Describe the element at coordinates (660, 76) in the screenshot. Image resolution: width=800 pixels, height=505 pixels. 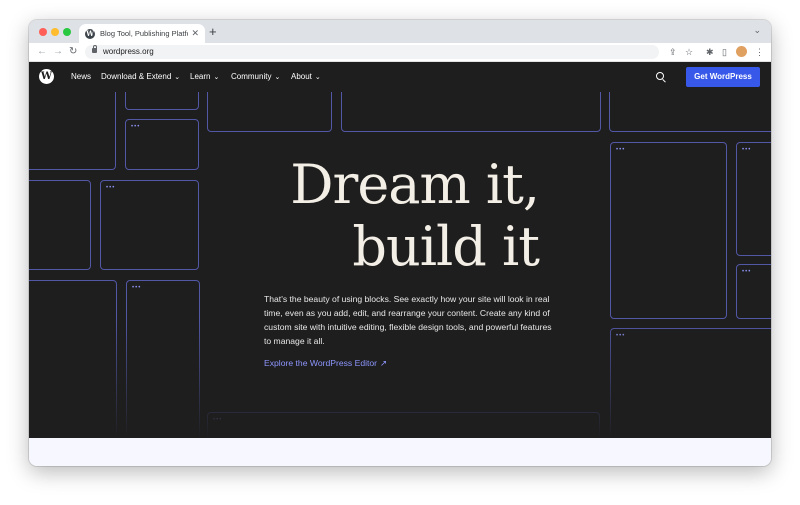
I see `search-icon` at that location.